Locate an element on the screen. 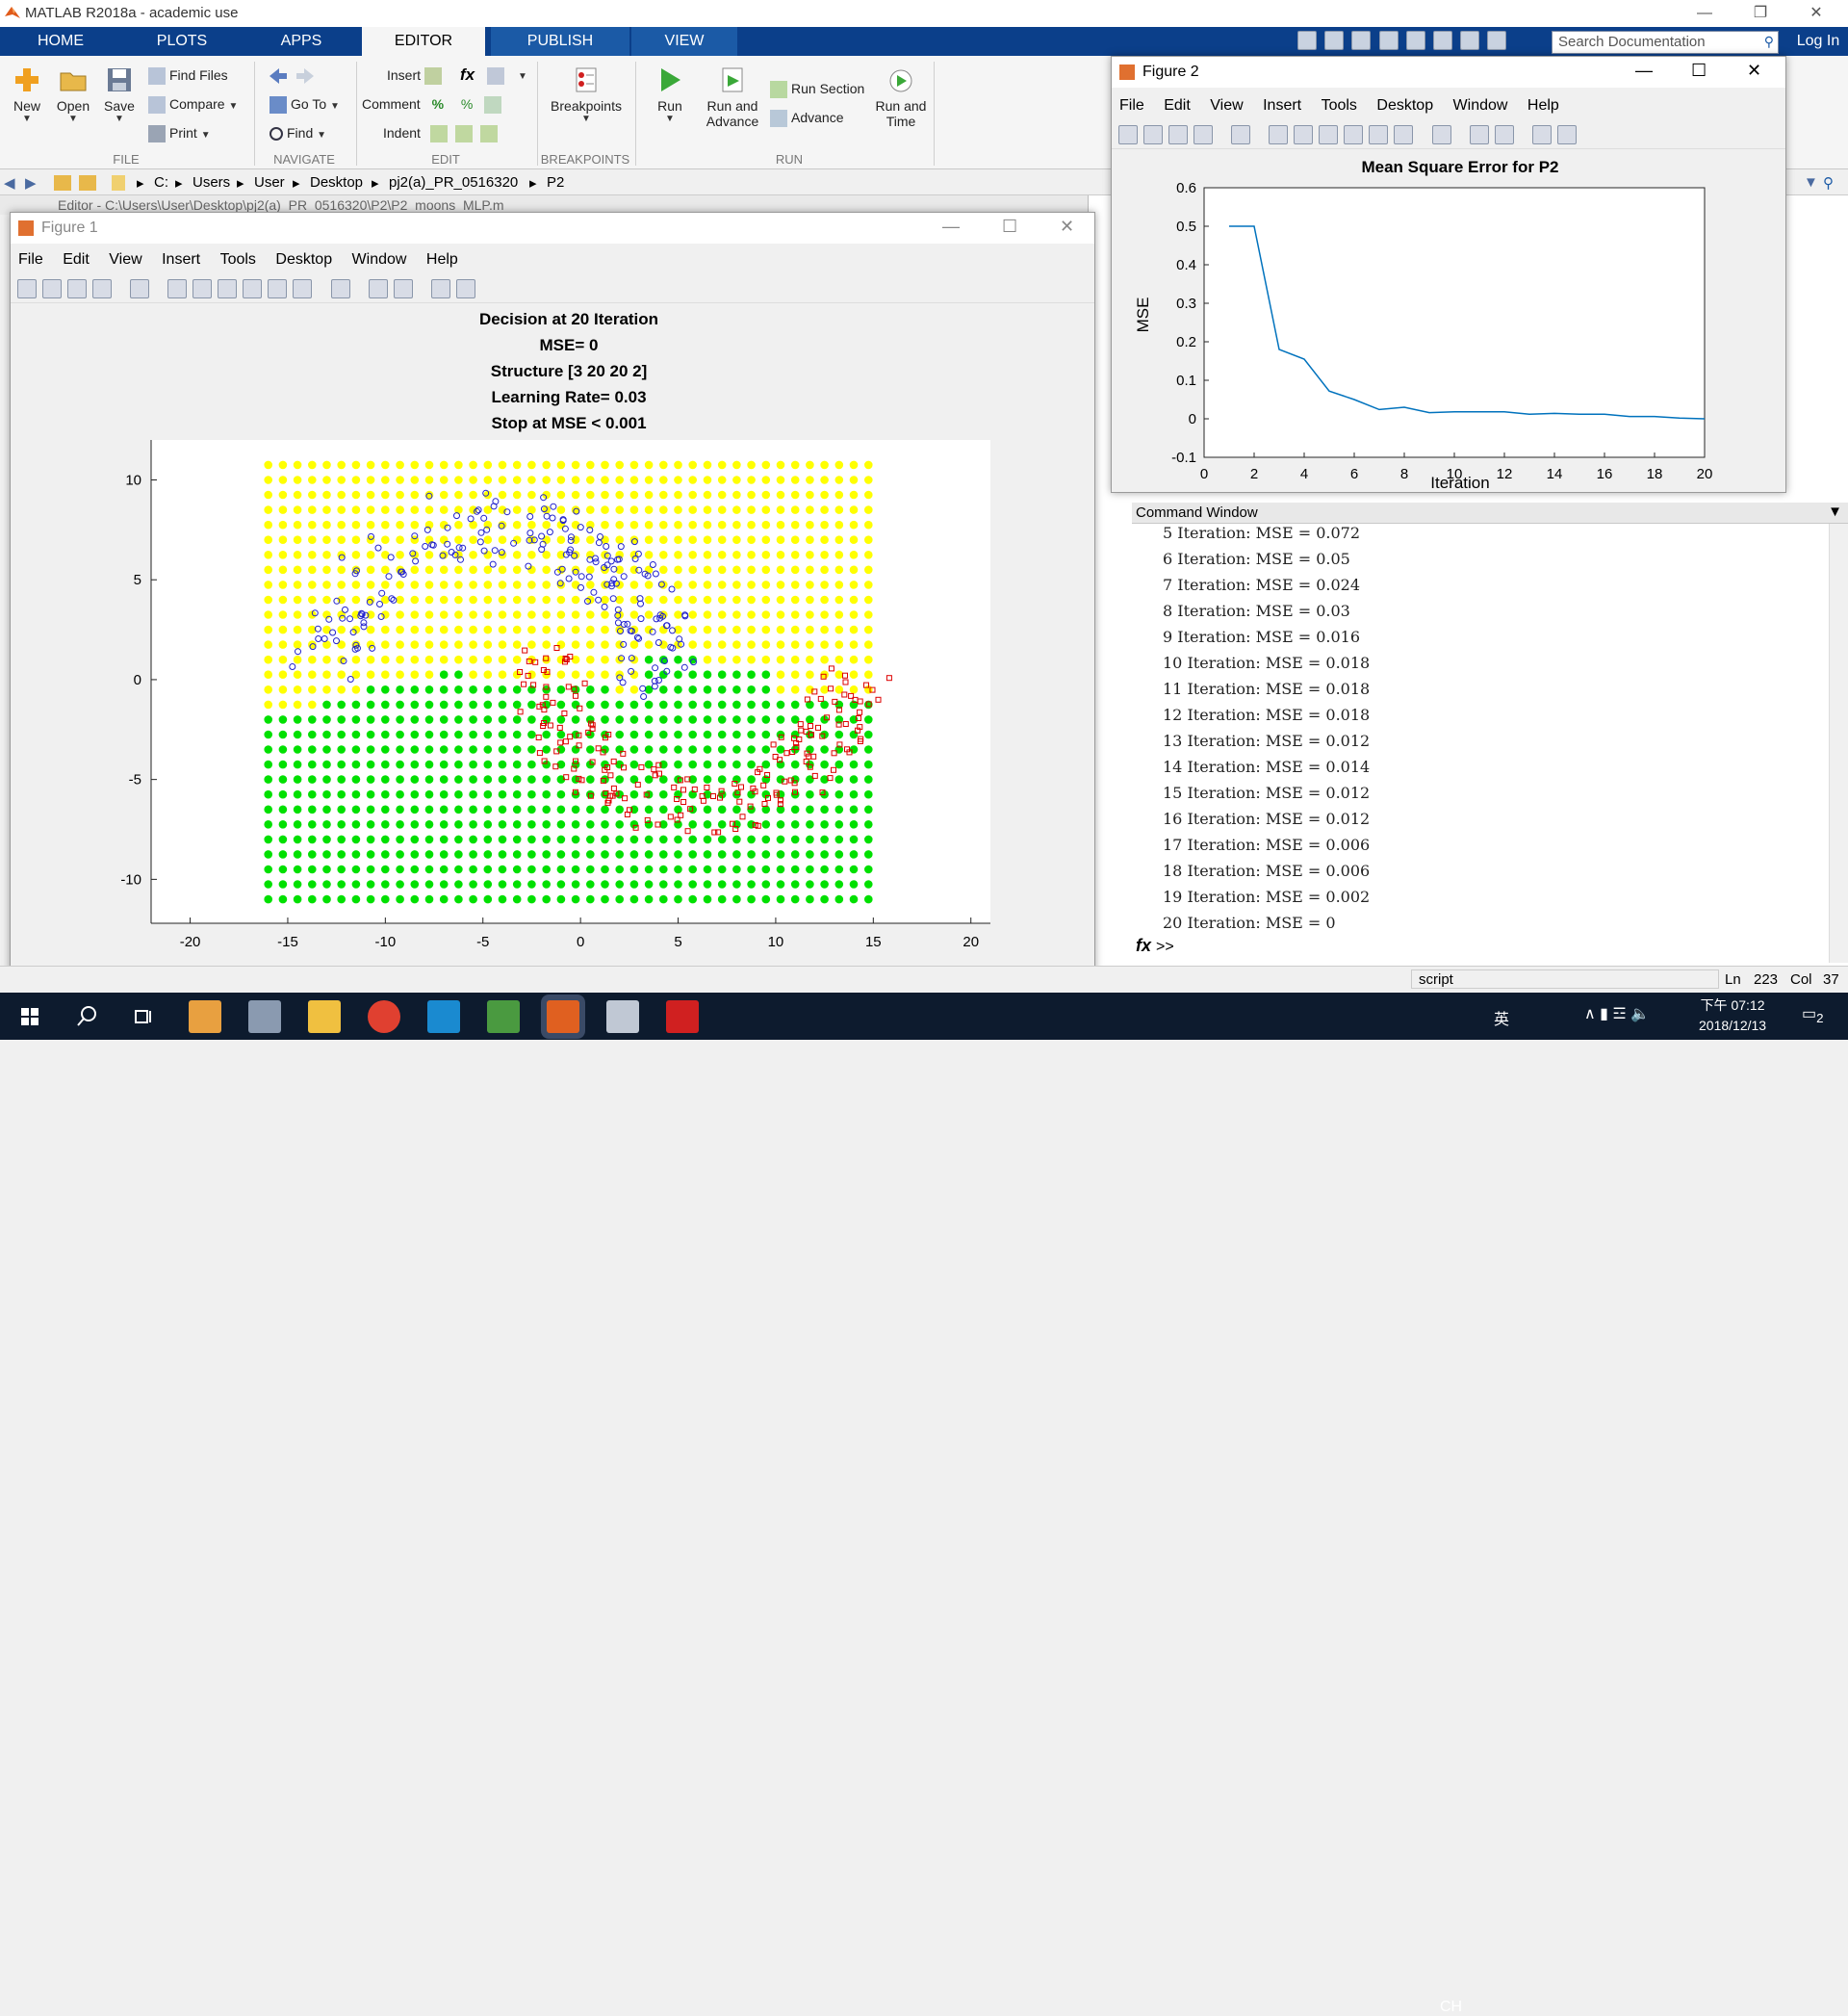 Image resolution: width=1848 pixels, height=2016 pixels. chevron-down-icon: ▼ is located at coordinates (522, 76).